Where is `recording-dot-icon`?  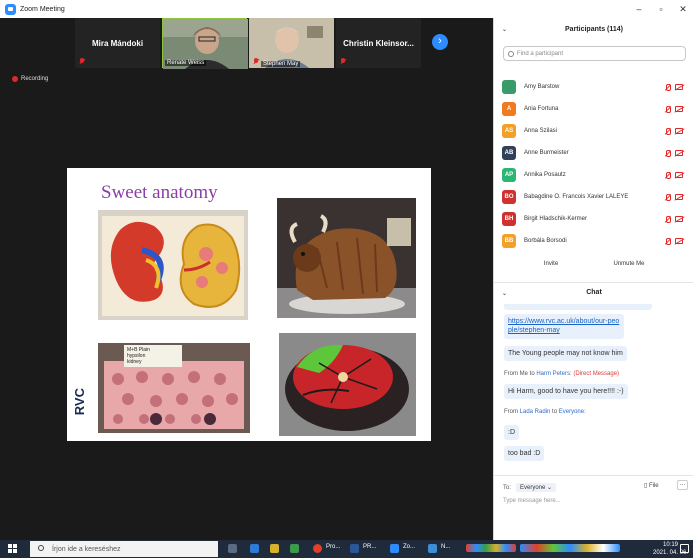
recording-dot-icon is located at coordinates (15, 79).